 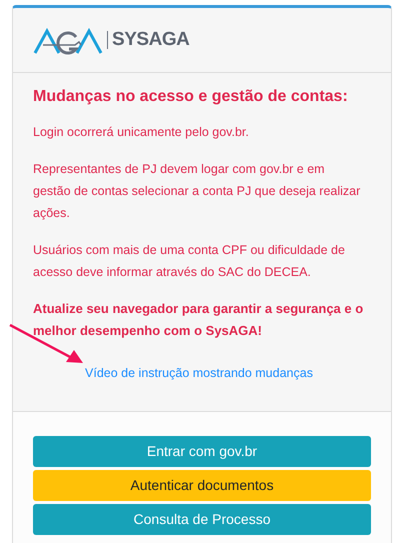 What do you see at coordinates (197, 191) in the screenshot?
I see `notice-paragraph: Representantes de PJ devem logar com gov.br e em gestão de contas selecionar a conta PJ que deseja realizar ações.` at bounding box center [197, 191].